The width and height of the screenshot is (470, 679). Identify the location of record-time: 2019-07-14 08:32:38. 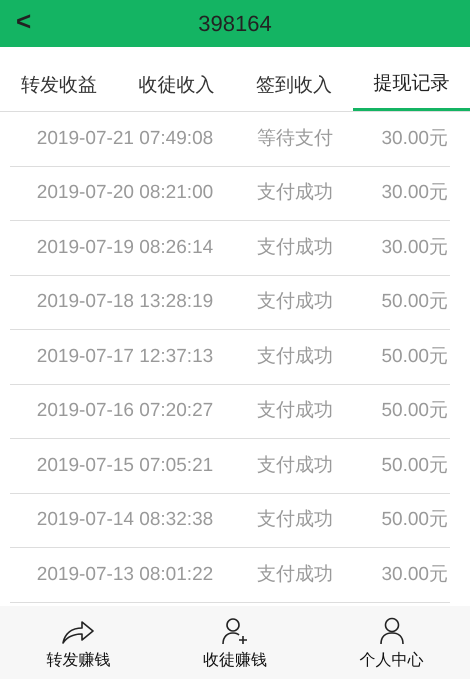
(125, 520).